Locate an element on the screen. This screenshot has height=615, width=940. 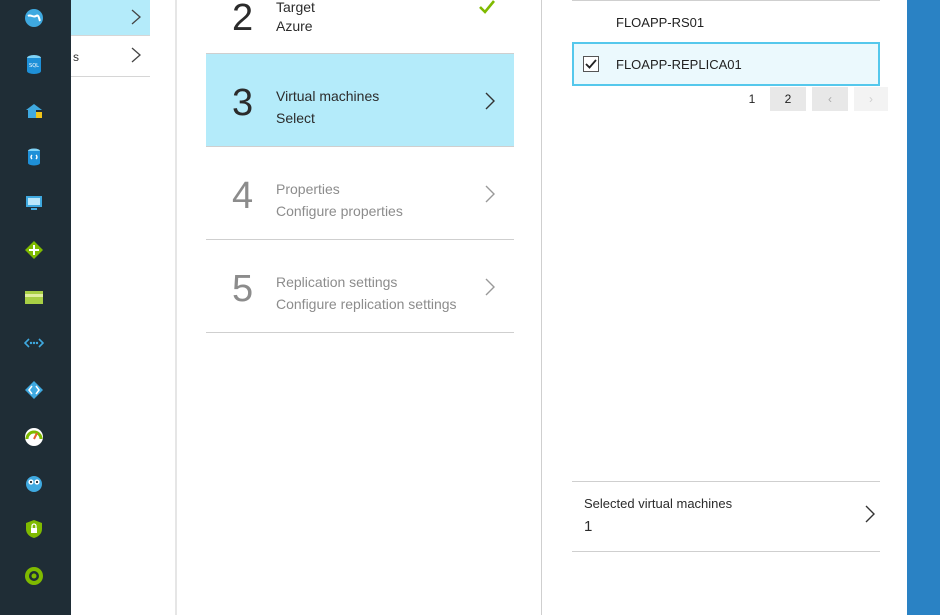
page-1-link: 1 is located at coordinates (752, 99).